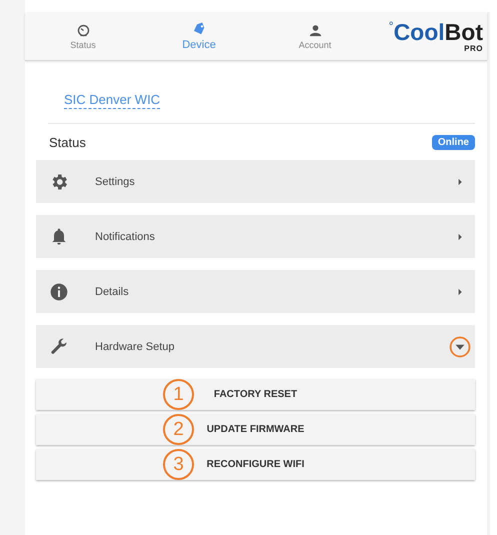 The image size is (497, 535). Describe the element at coordinates (83, 30) in the screenshot. I see `gauge-icon` at that location.